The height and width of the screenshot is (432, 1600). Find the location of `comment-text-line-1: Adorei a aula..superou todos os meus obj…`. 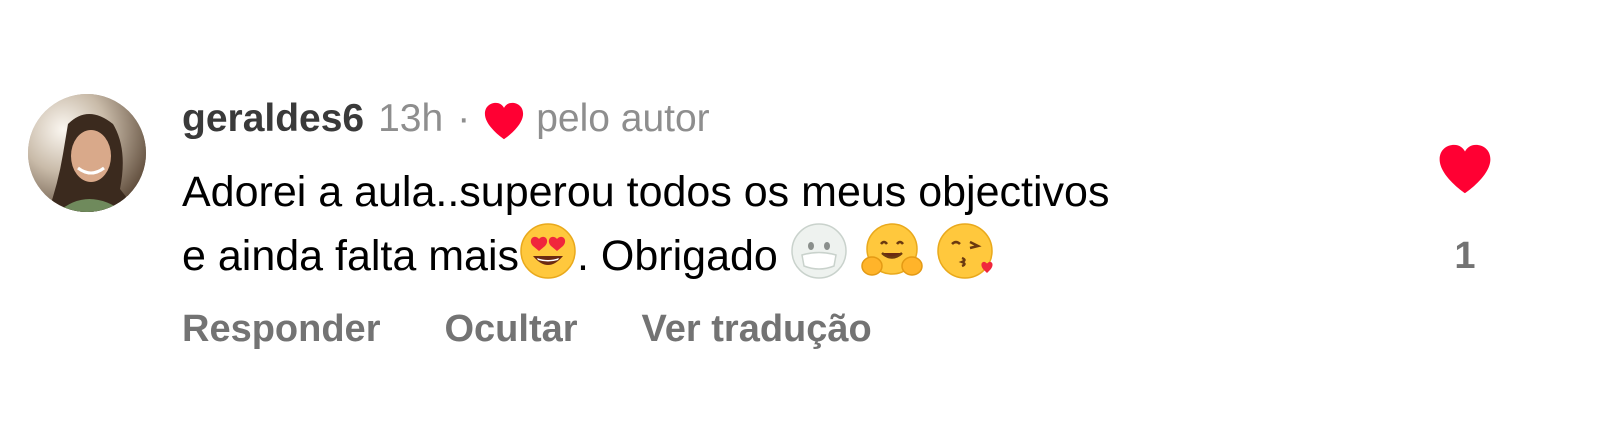

comment-text-line-1: Adorei a aula..superou todos os meus obj… is located at coordinates (646, 192).